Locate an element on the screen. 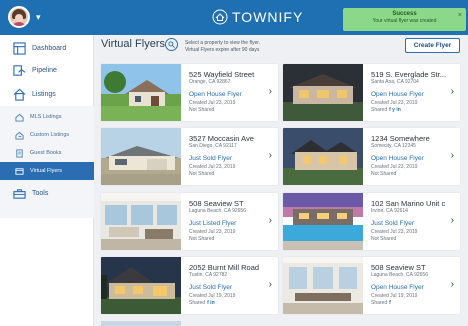  sidebar-item-label: Virtual Flyers is located at coordinates (46, 171).